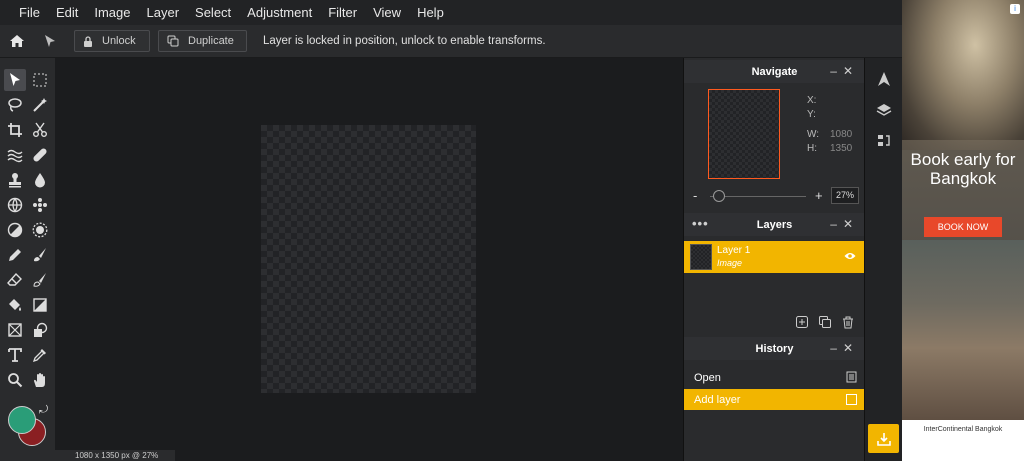  What do you see at coordinates (963, 75) in the screenshot?
I see `ad-image-chandelier` at bounding box center [963, 75].